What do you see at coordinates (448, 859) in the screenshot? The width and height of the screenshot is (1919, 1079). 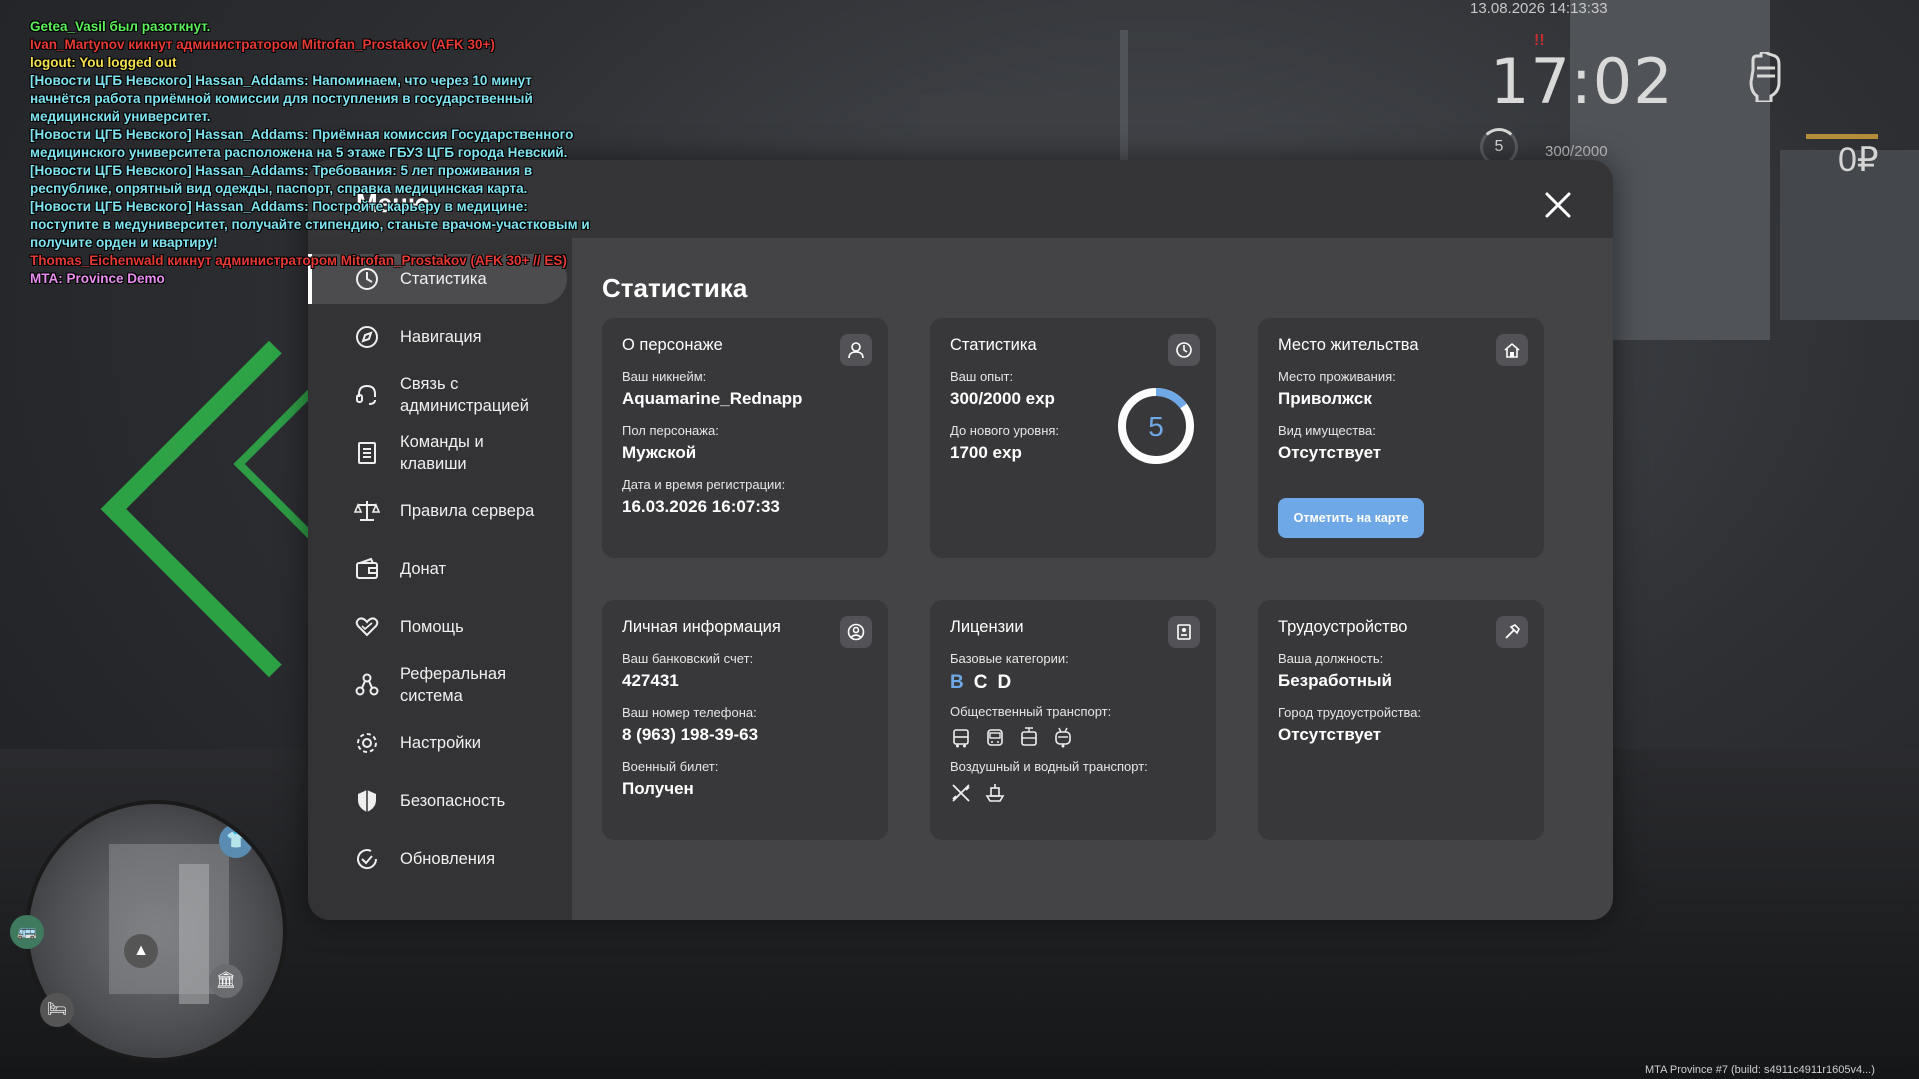 I see `sidebar-item-label: Обновления` at bounding box center [448, 859].